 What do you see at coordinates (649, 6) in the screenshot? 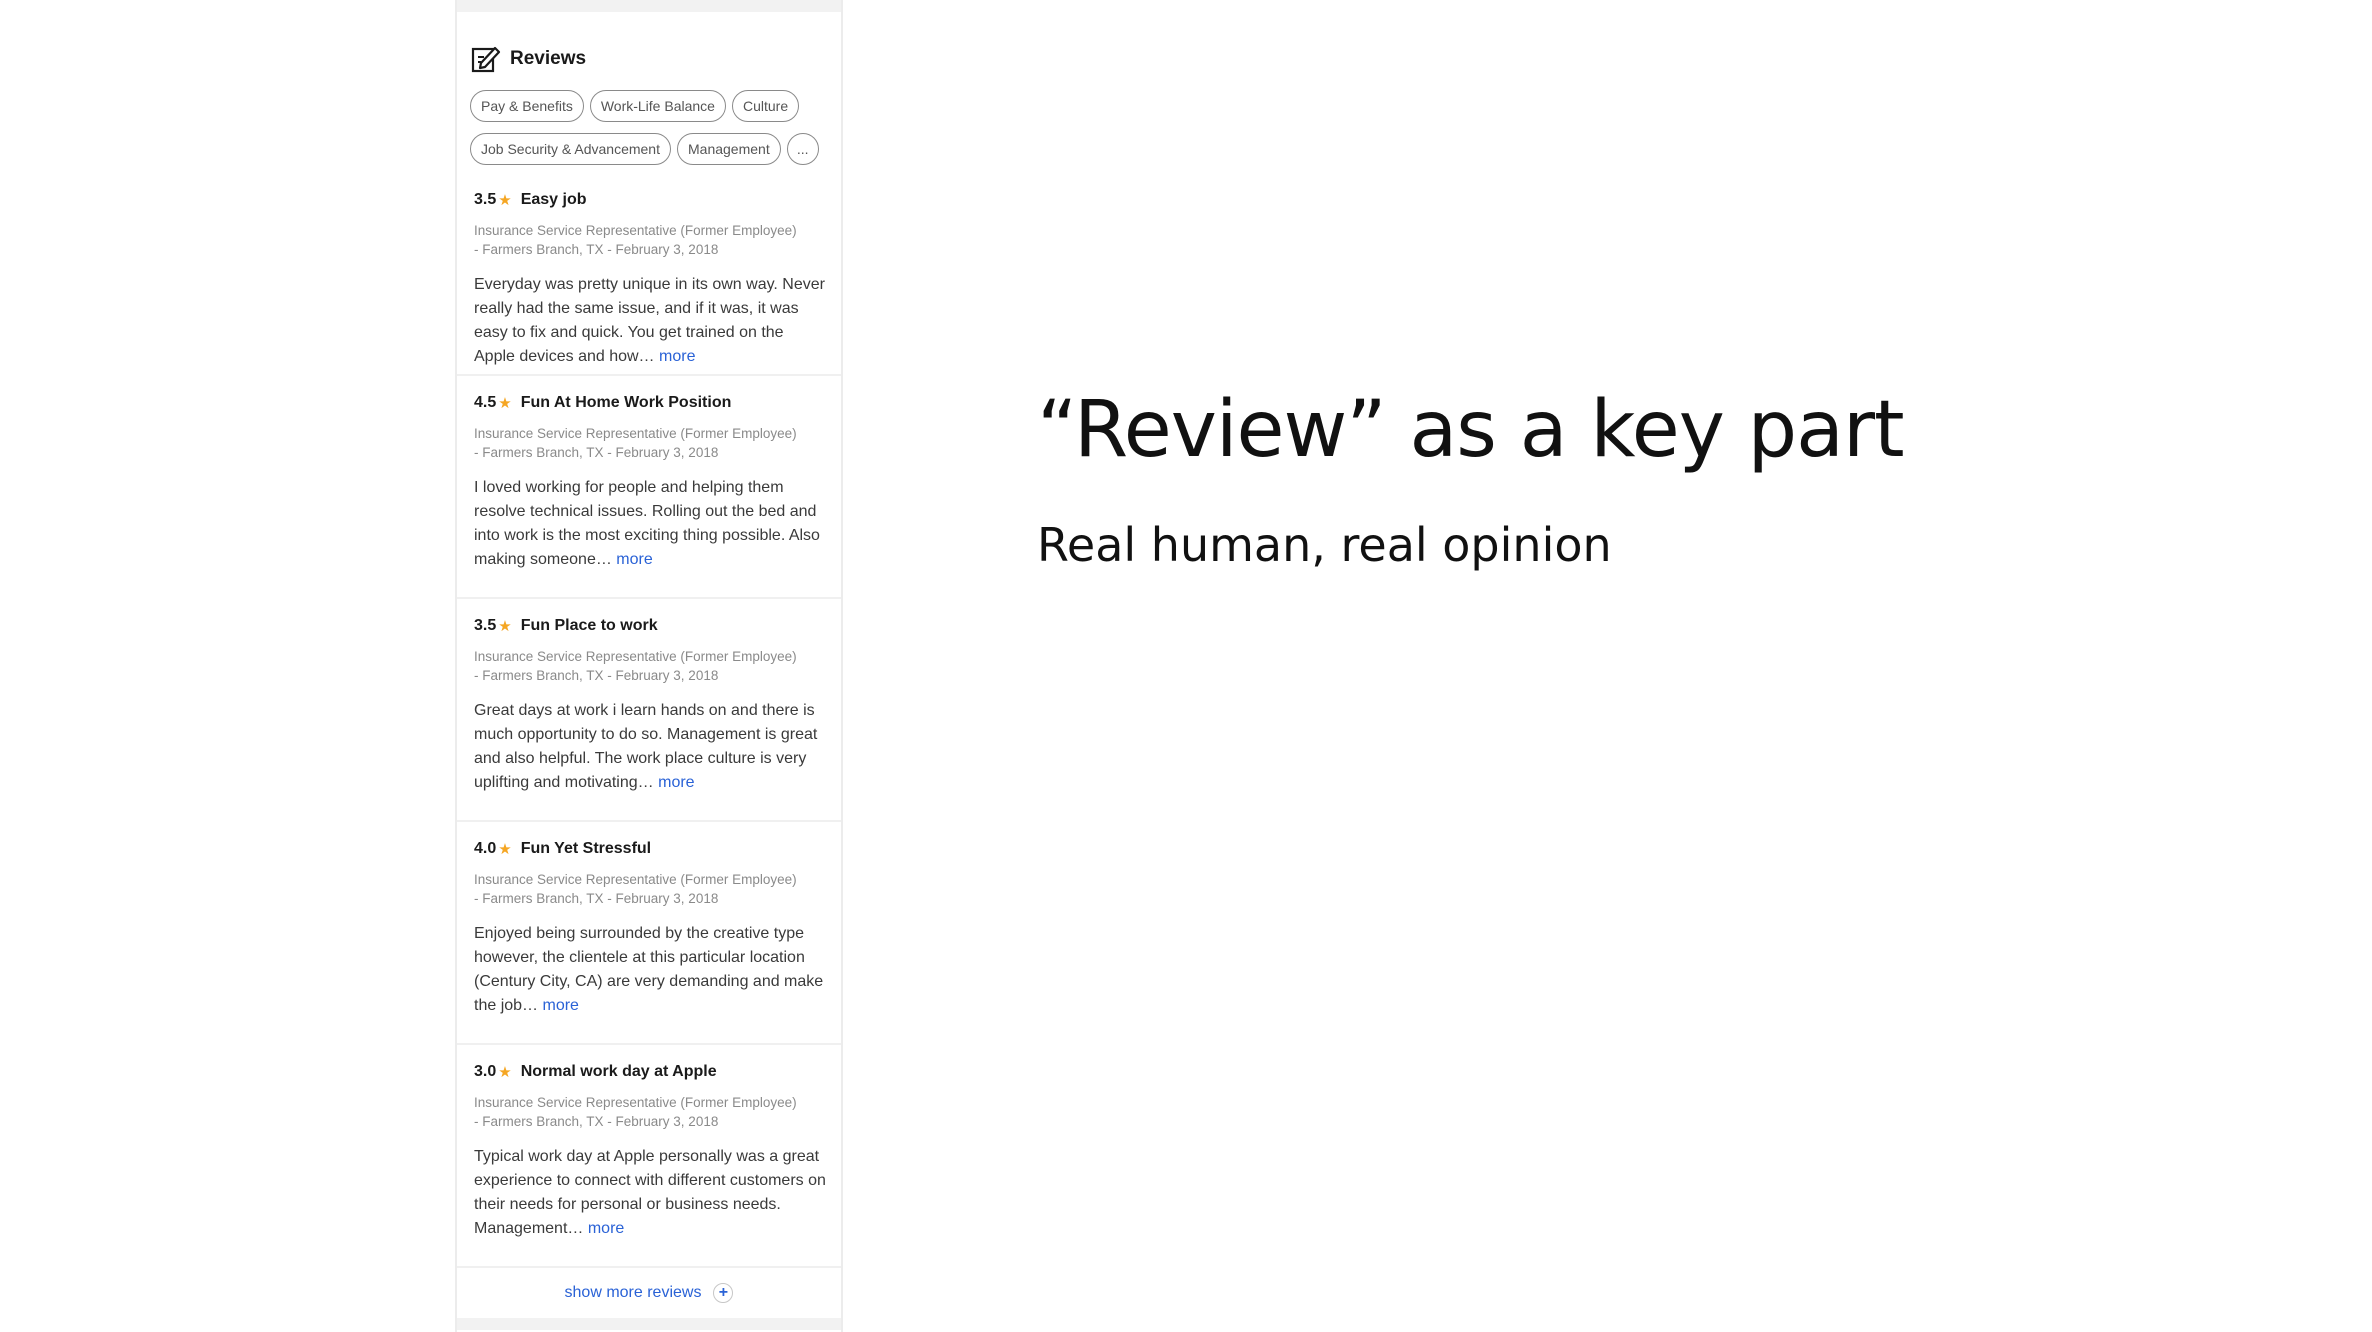
I see `panel-top-divider` at bounding box center [649, 6].